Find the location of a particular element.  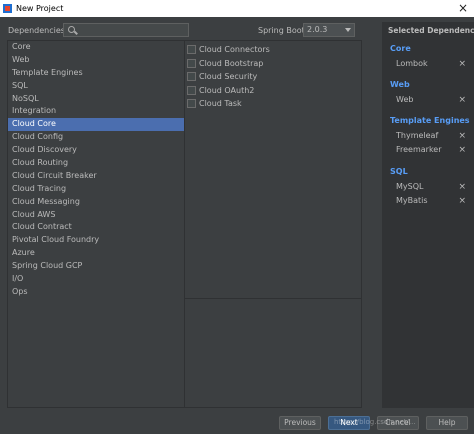

selected-dependency-label: MySQL is located at coordinates (410, 186).